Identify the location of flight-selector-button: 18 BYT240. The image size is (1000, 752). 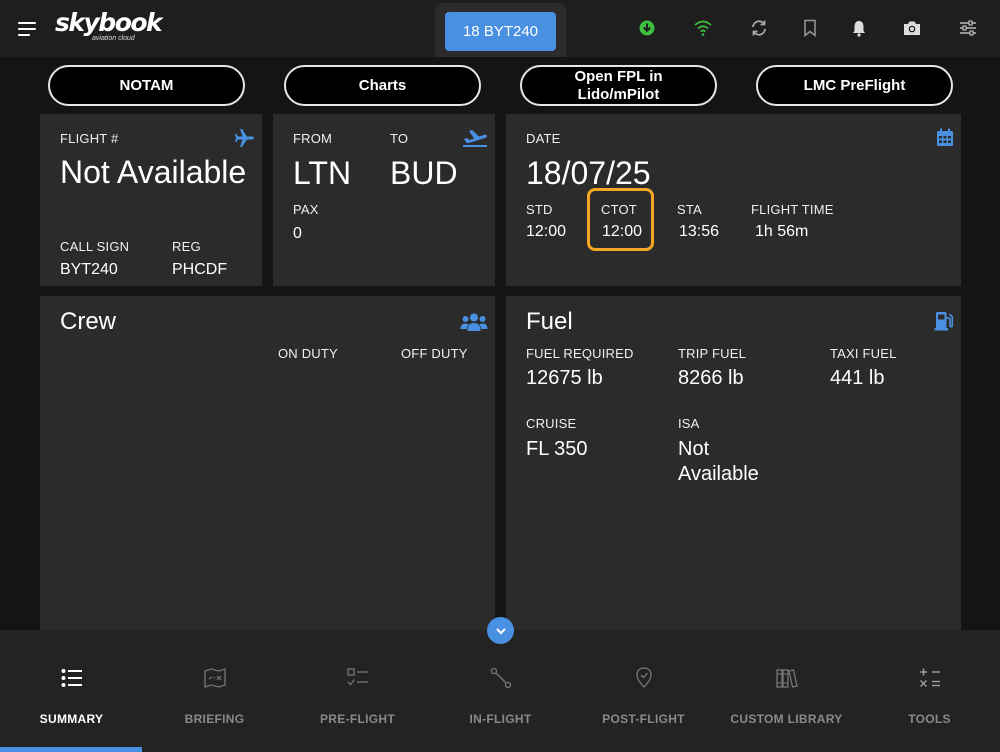
(500, 31).